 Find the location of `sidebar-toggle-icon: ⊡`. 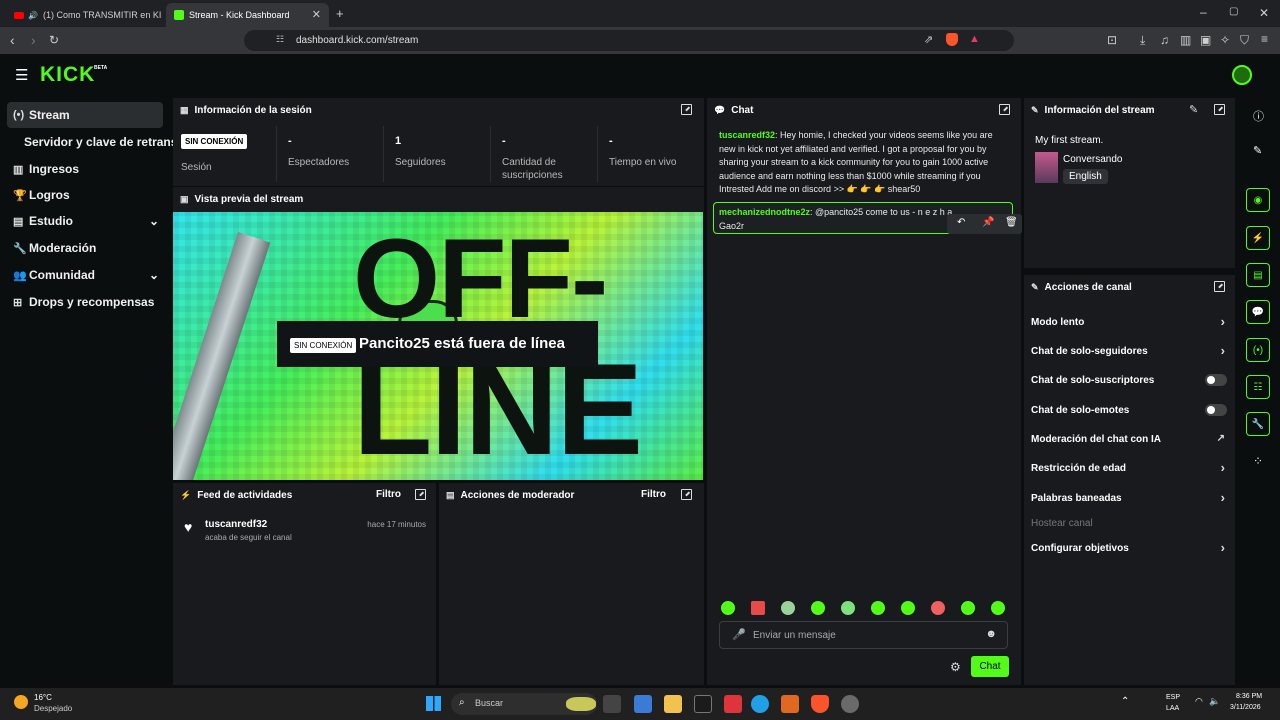

sidebar-toggle-icon: ⊡ is located at coordinates (1112, 40).